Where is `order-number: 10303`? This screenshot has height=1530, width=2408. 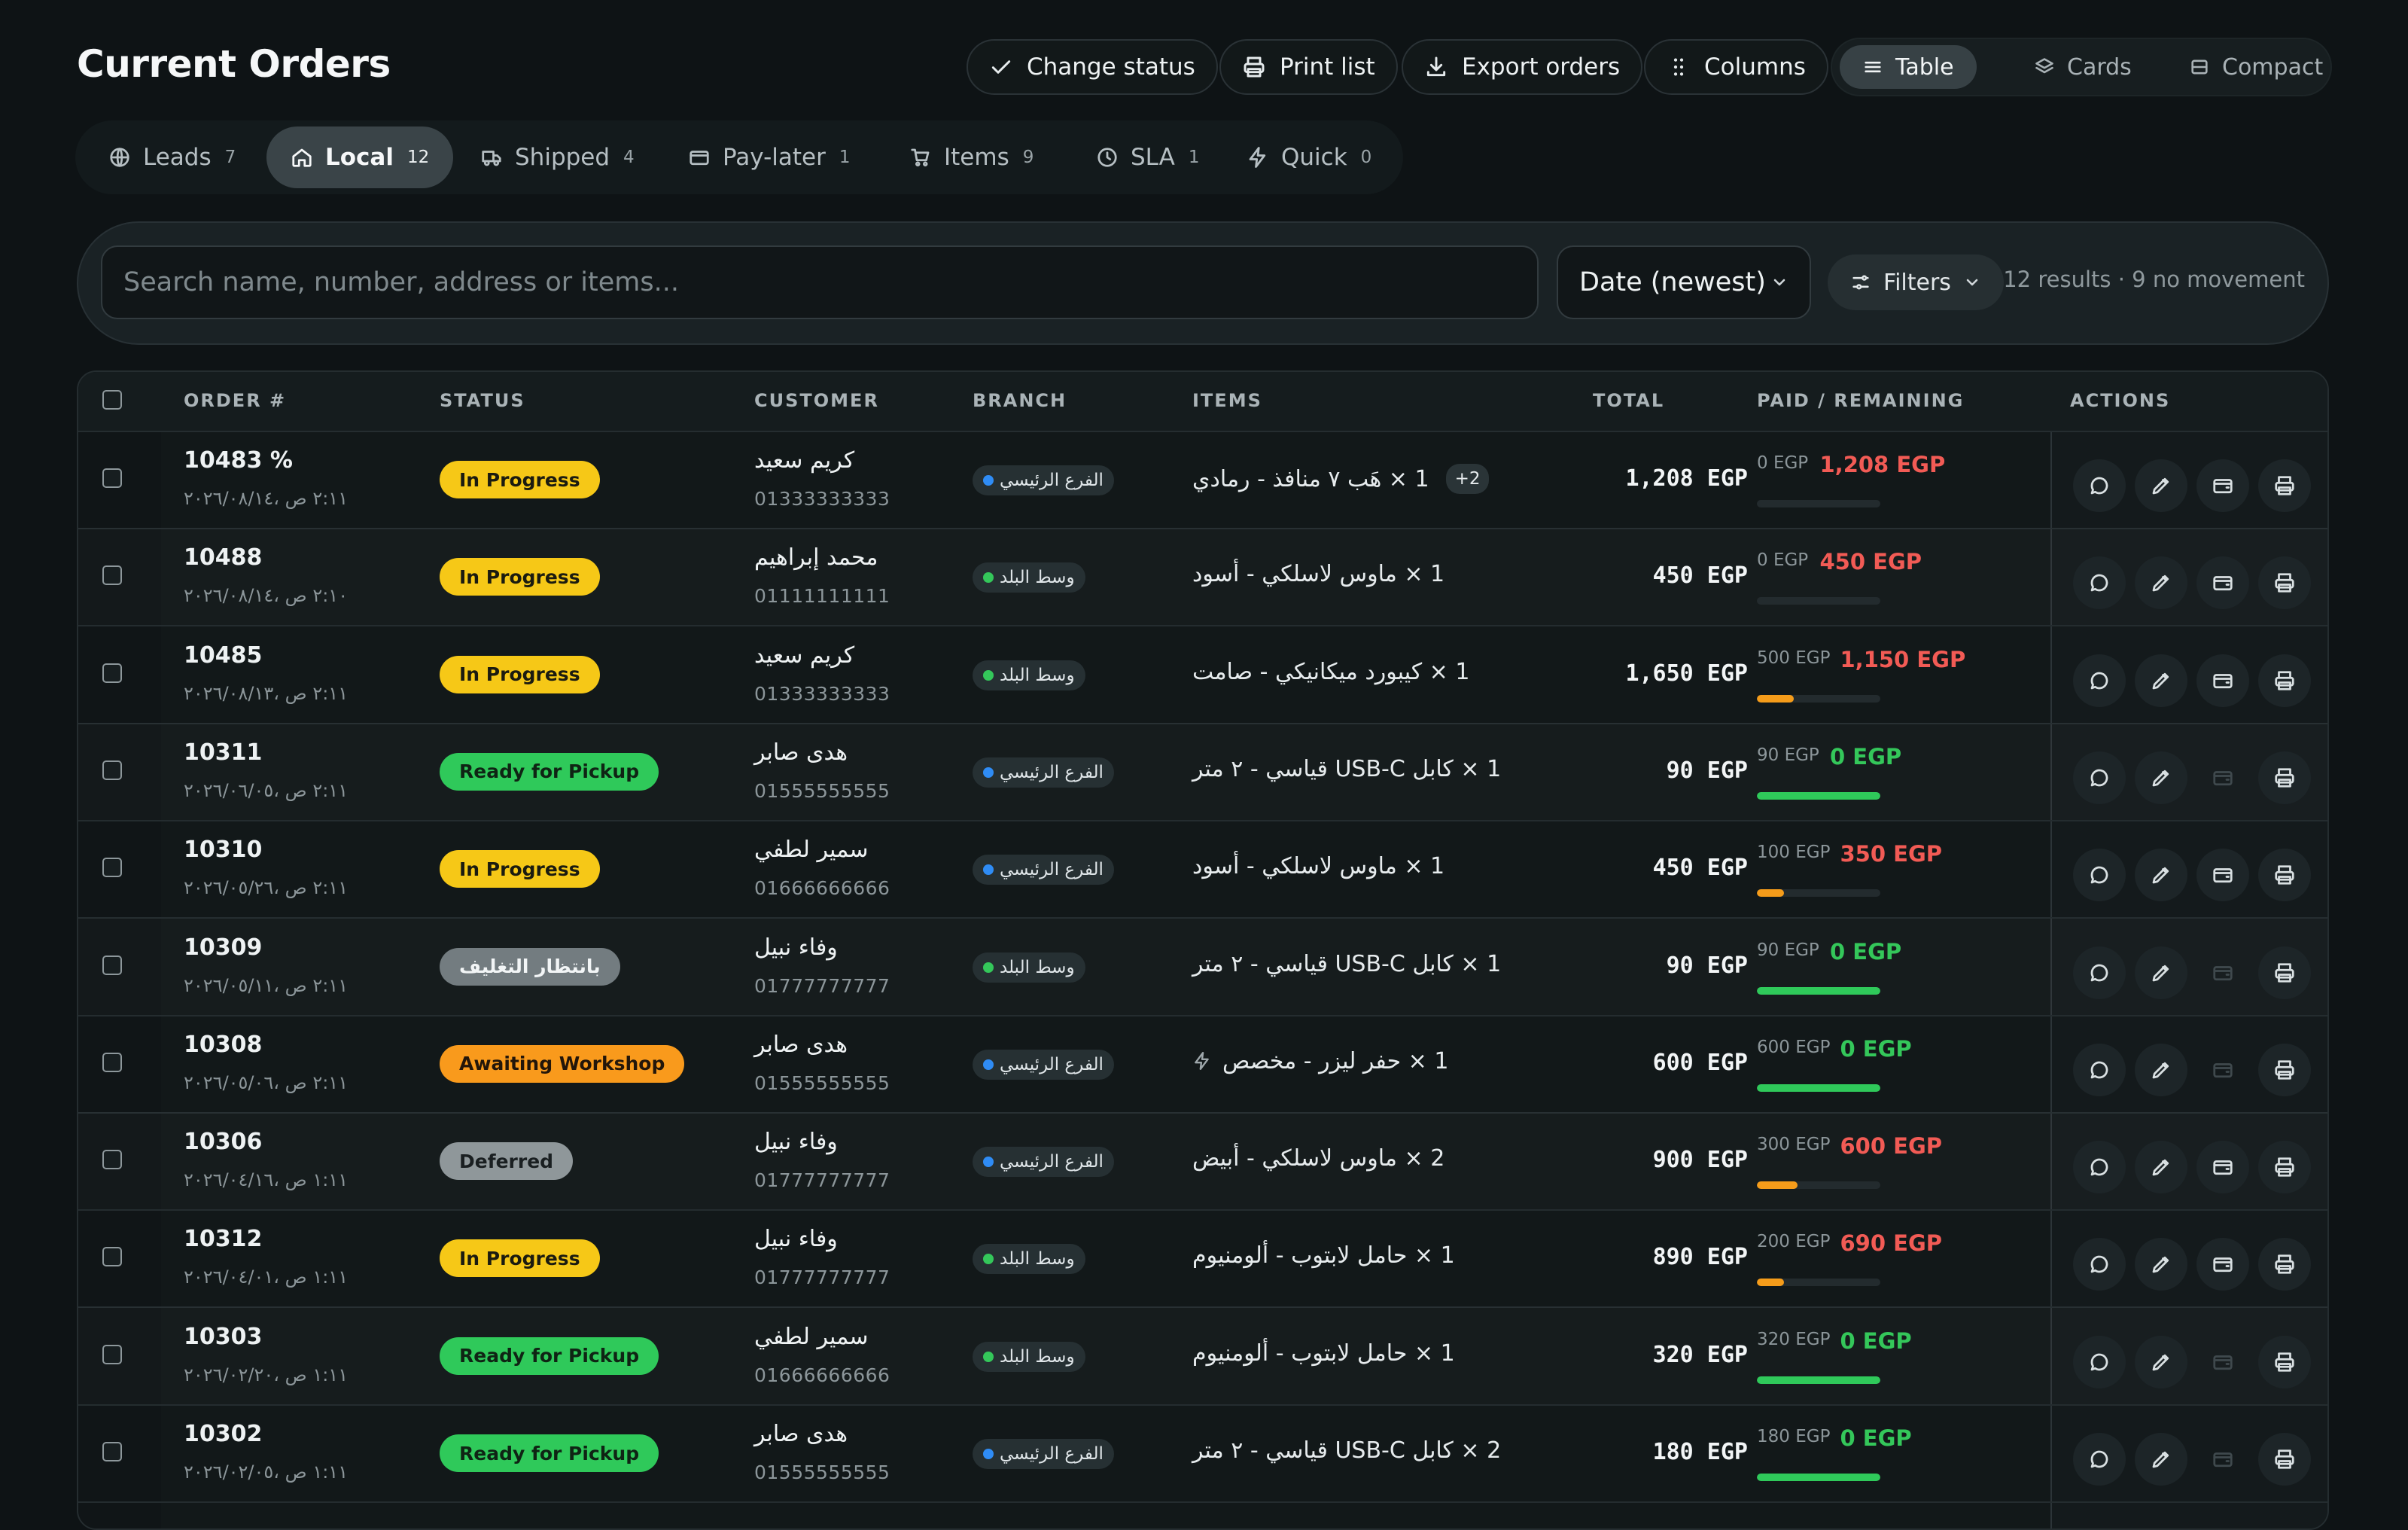
order-number: 10303 is located at coordinates (223, 1337).